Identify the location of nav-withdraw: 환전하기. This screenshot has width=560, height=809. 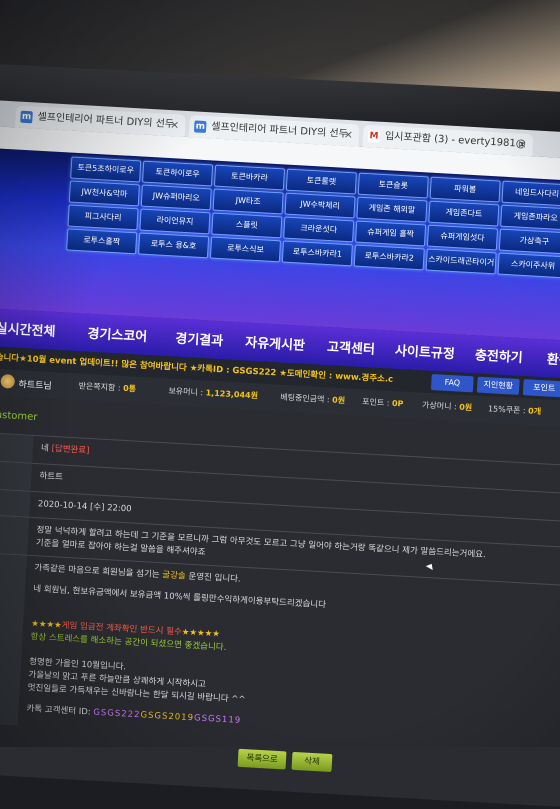
(553, 359).